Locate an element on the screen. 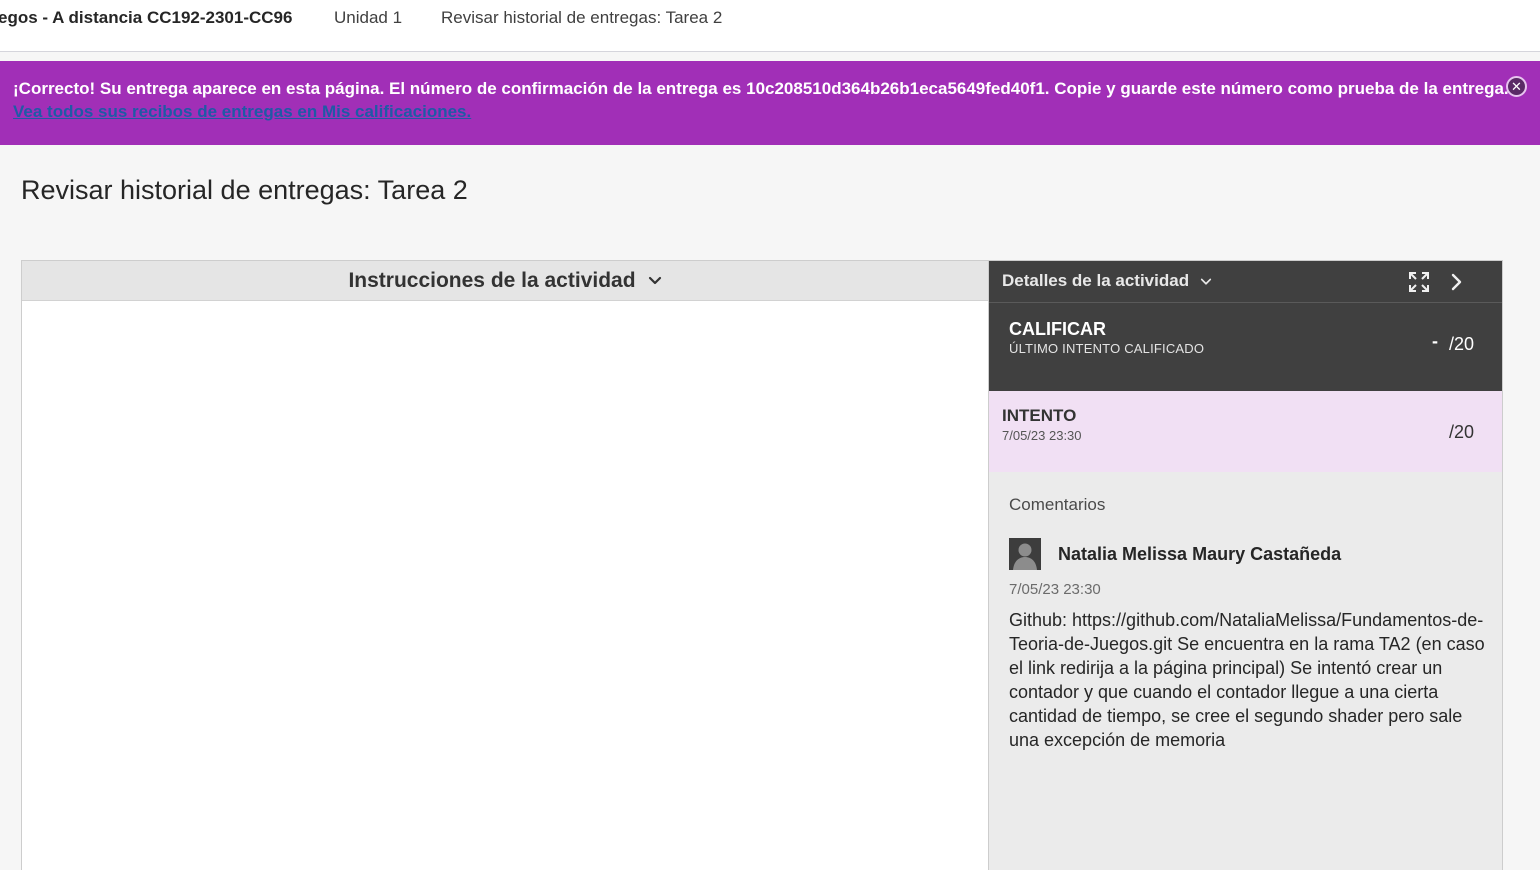 The image size is (1540, 870). breadcrumb-unit: Unidad 1 is located at coordinates (368, 18).